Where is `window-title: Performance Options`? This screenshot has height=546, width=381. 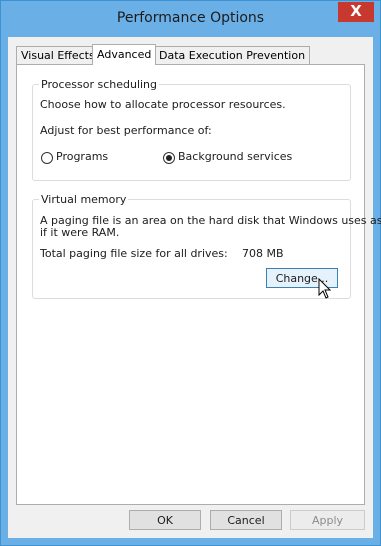 window-title: Performance Options is located at coordinates (190, 18).